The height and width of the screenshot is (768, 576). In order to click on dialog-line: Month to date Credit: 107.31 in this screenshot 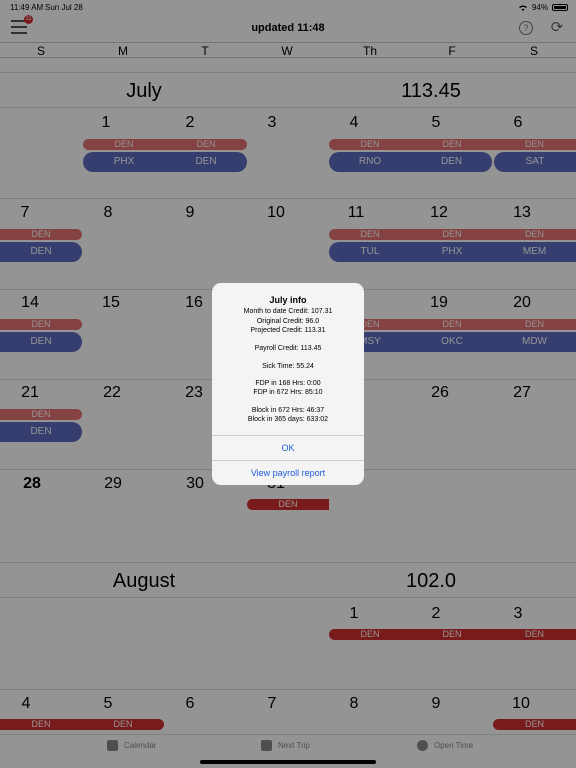, I will do `click(288, 311)`.